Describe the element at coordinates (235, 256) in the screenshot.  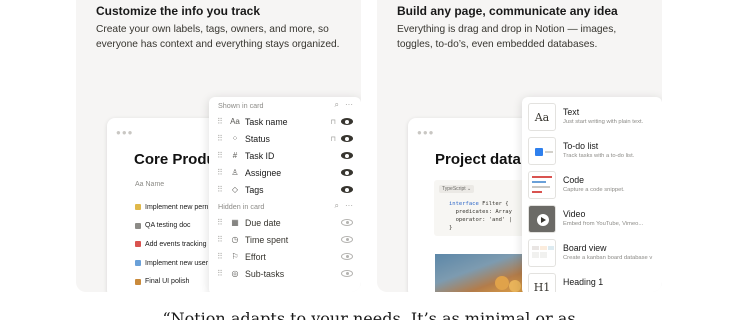
I see `property-type-icon: ⚐` at that location.